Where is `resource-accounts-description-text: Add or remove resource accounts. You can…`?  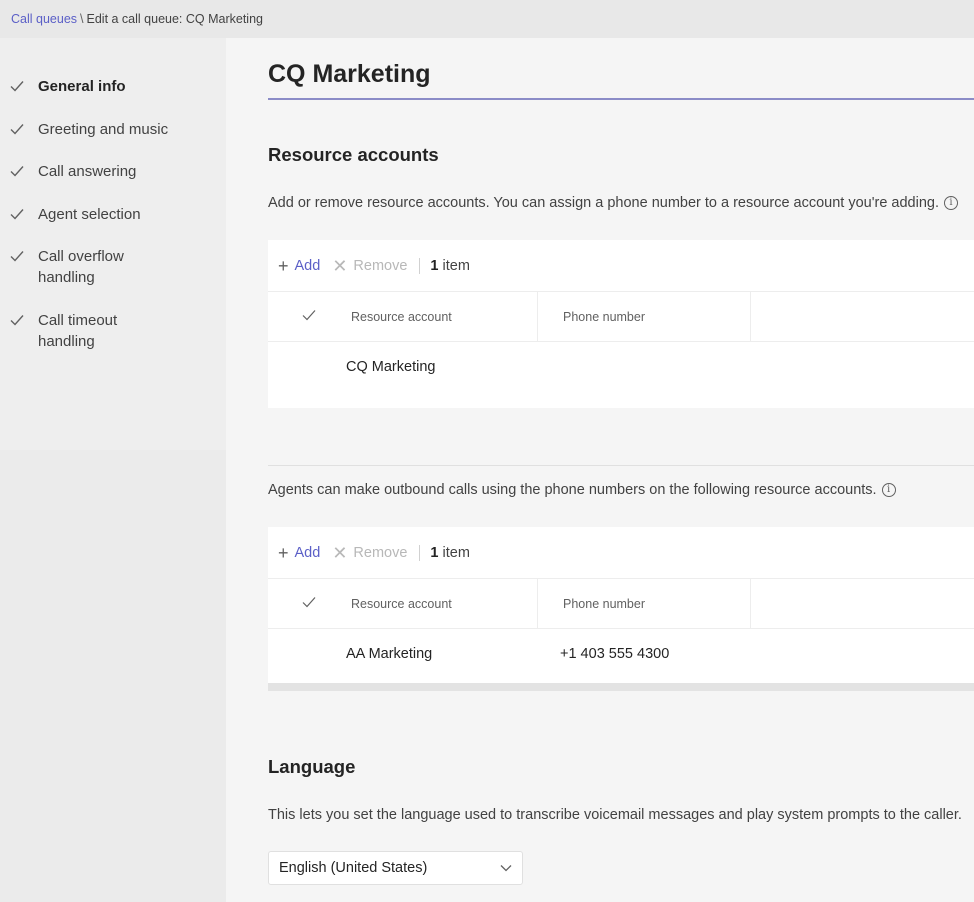 resource-accounts-description-text: Add or remove resource accounts. You can… is located at coordinates (603, 203).